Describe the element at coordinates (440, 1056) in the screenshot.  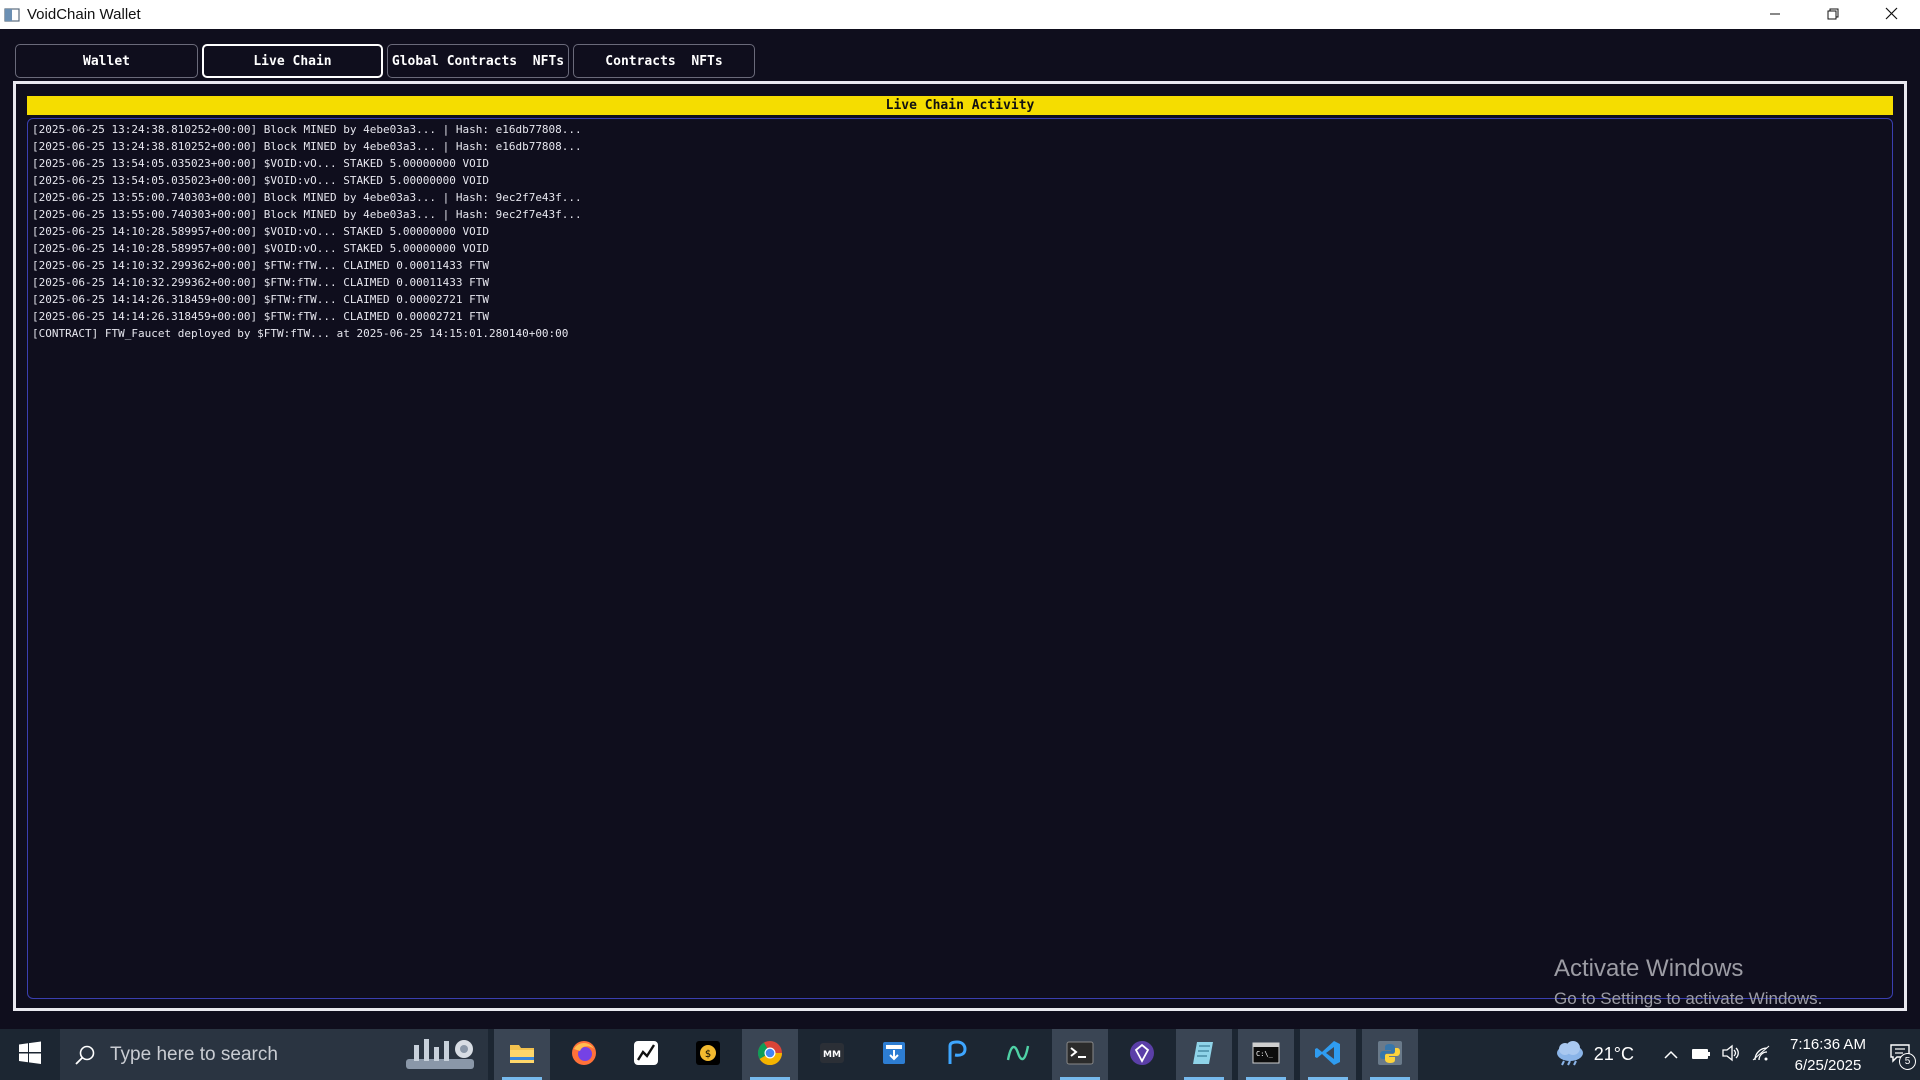
I see `search-highlight-icon` at that location.